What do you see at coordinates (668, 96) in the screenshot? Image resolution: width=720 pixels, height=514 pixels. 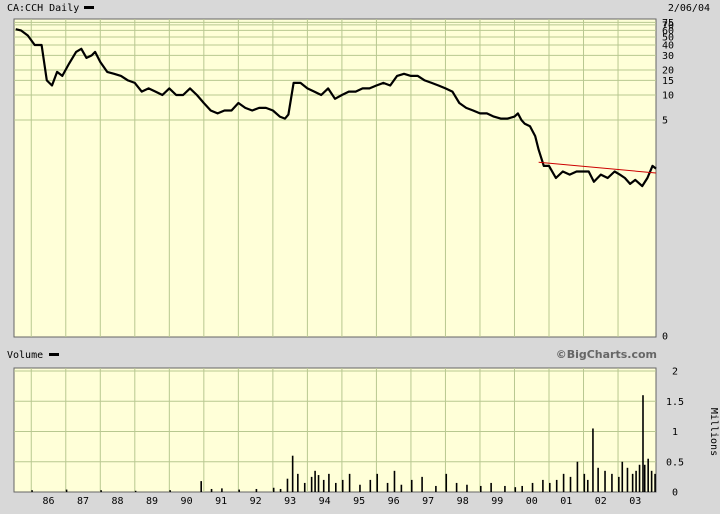 I see `price-y-tick-label: 10` at bounding box center [668, 96].